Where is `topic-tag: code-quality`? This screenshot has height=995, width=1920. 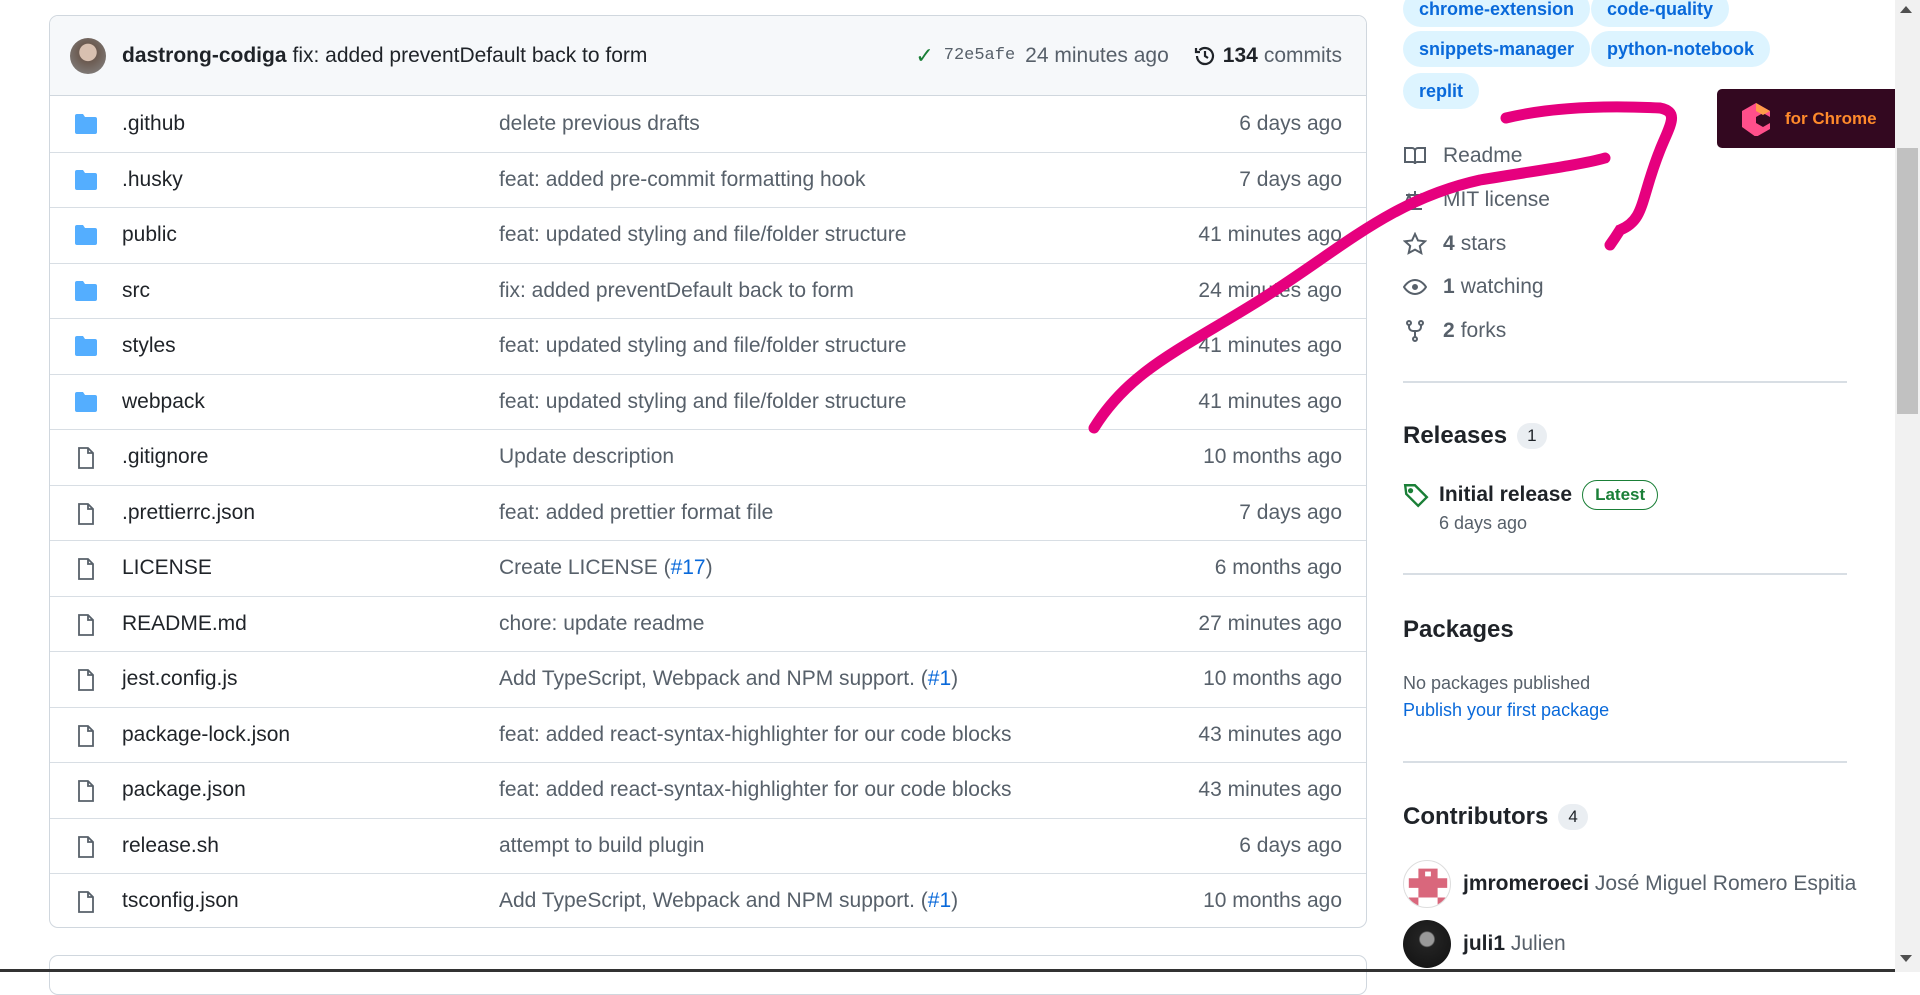 topic-tag: code-quality is located at coordinates (1660, 13).